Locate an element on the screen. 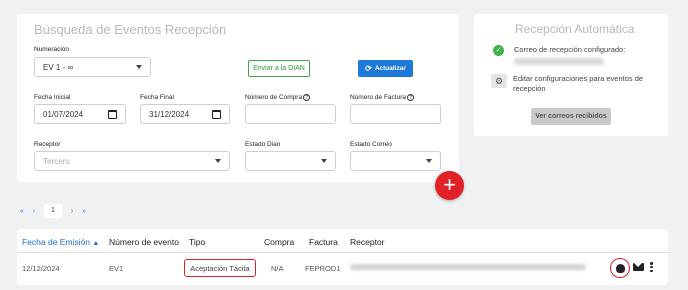 The image size is (688, 290). correo-configurado-row: ✓ Correo de recepción configurado: is located at coordinates (559, 50).